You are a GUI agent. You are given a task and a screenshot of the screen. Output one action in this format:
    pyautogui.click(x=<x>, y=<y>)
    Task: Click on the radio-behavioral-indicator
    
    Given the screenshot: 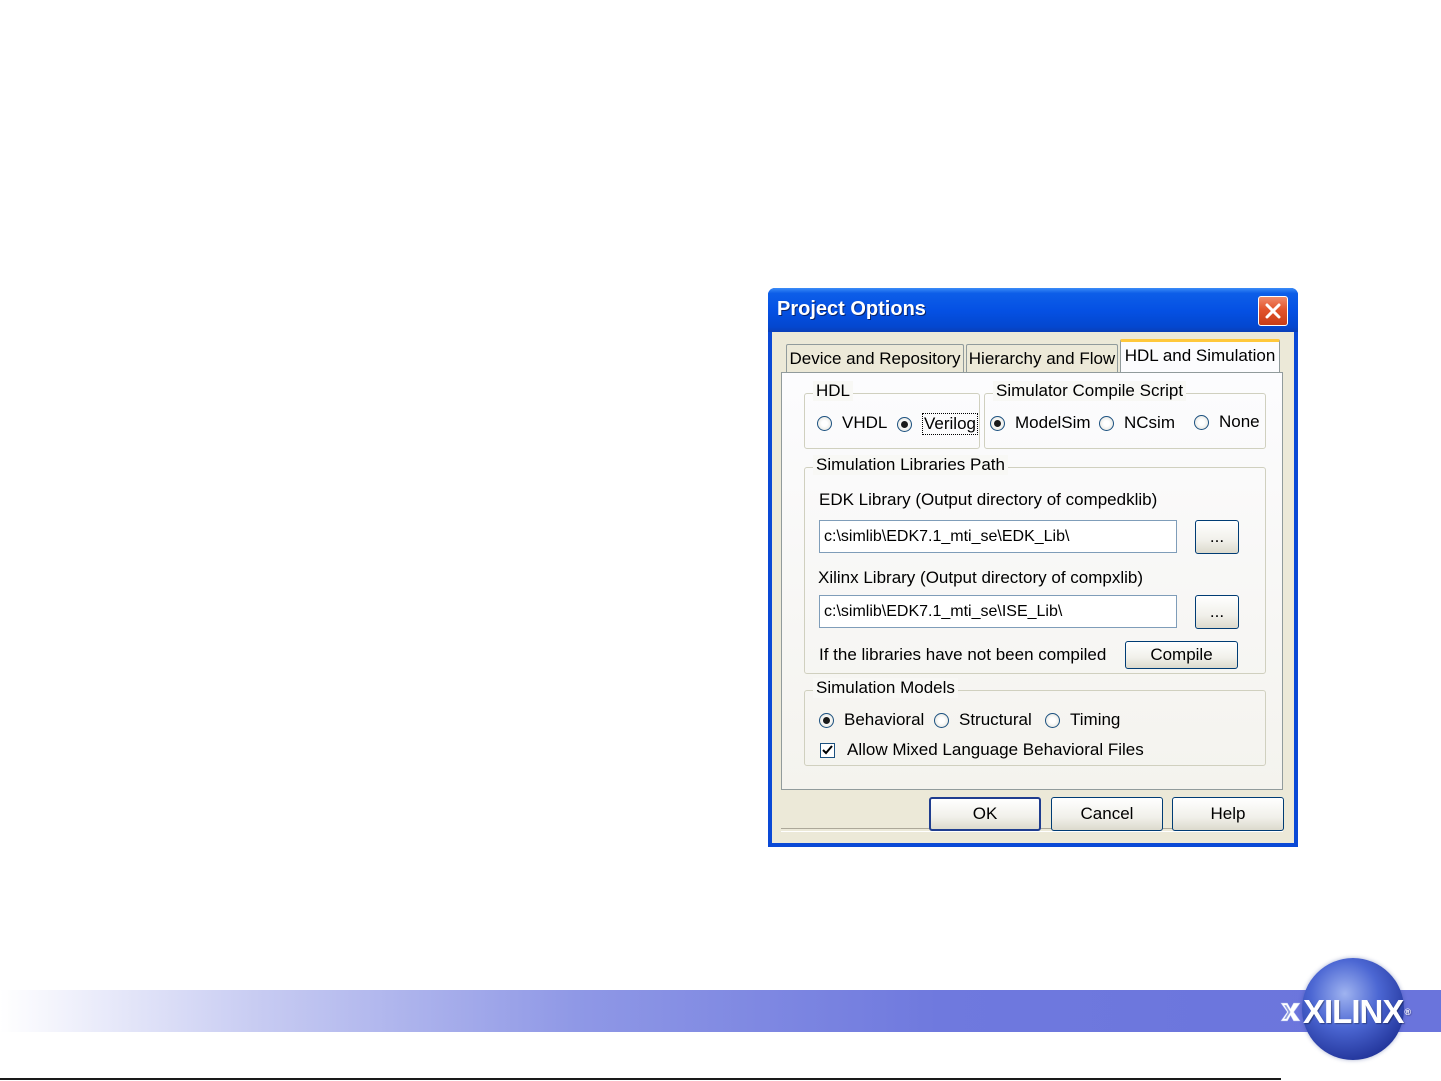 What is the action you would take?
    pyautogui.click(x=826, y=720)
    